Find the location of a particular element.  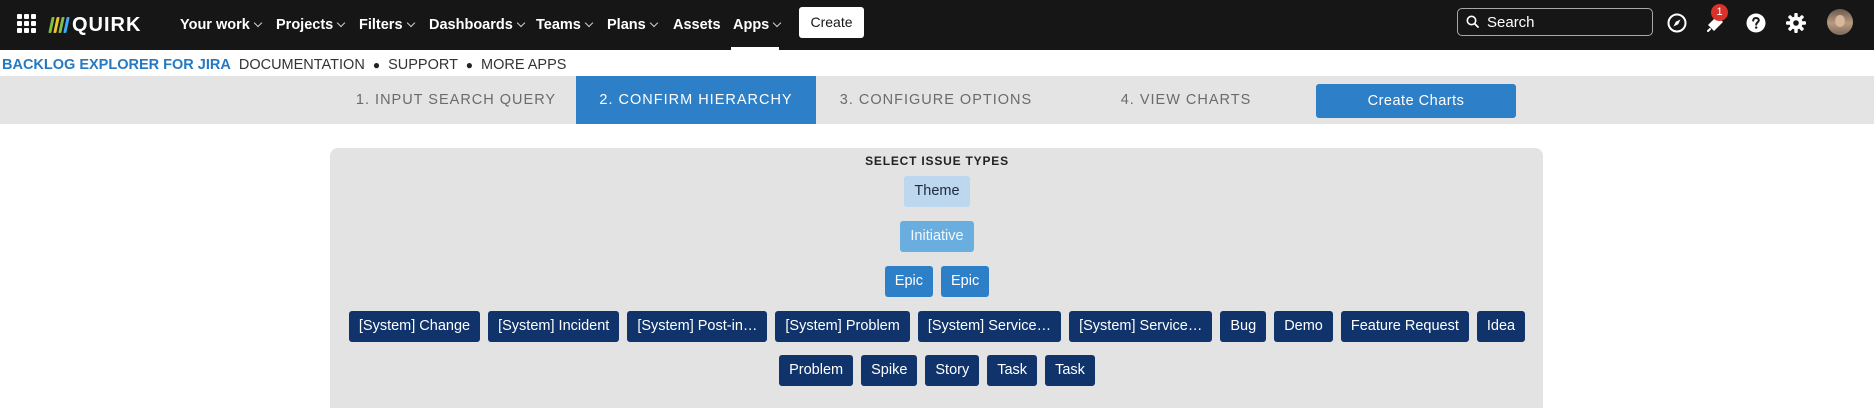

documentation-link: DOCUMENTATION is located at coordinates (302, 65).